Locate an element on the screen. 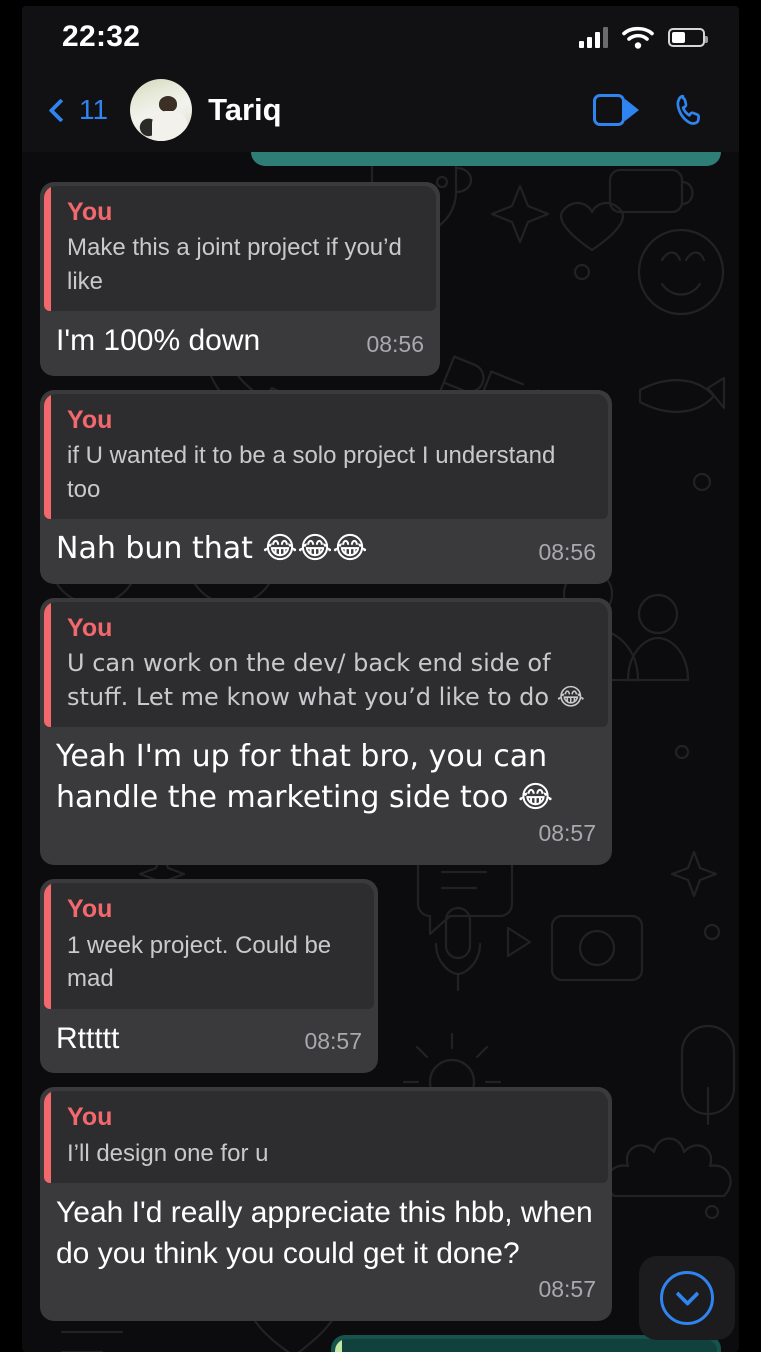 The height and width of the screenshot is (1352, 761). header-actions is located at coordinates (651, 110).